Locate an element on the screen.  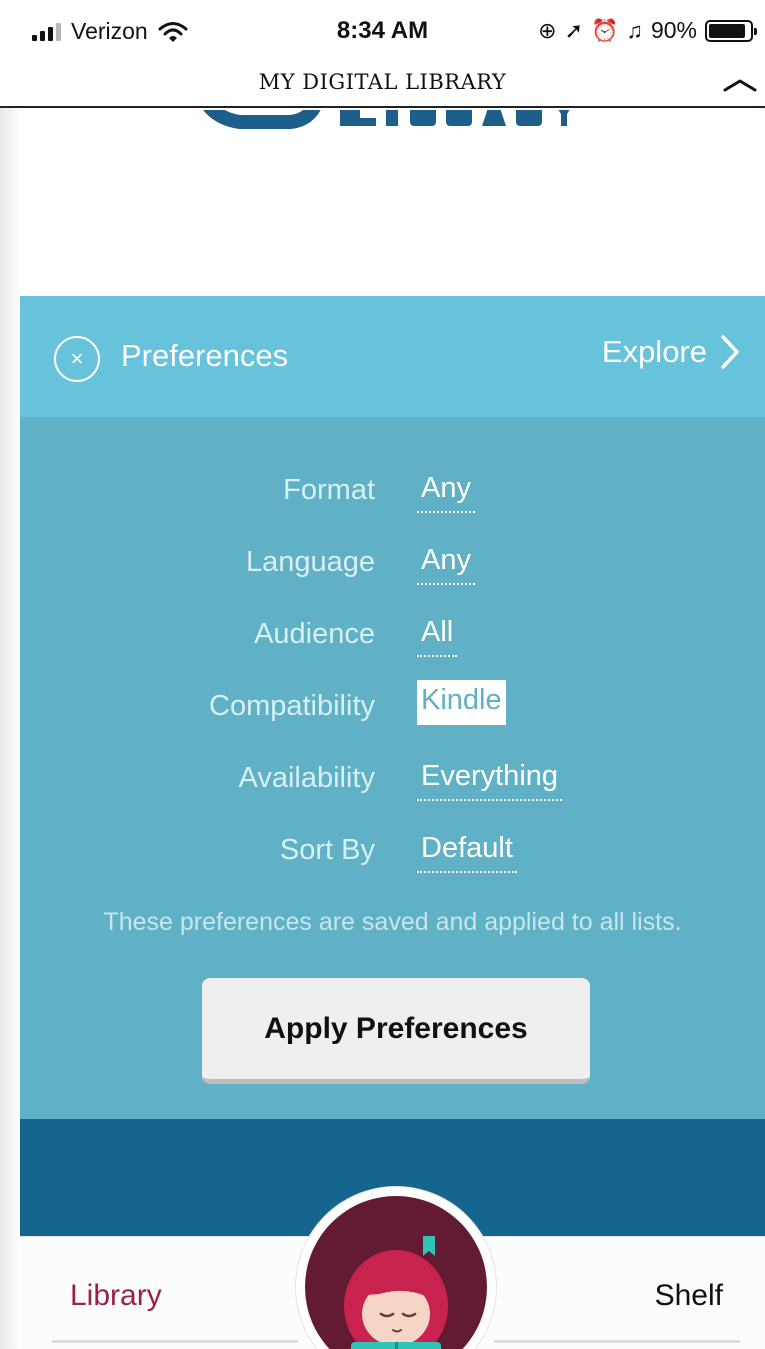
status-bar: Verizon 8:34 AM ⊕ ➚ ⏰ ♫ 90% is located at coordinates (382, 31).